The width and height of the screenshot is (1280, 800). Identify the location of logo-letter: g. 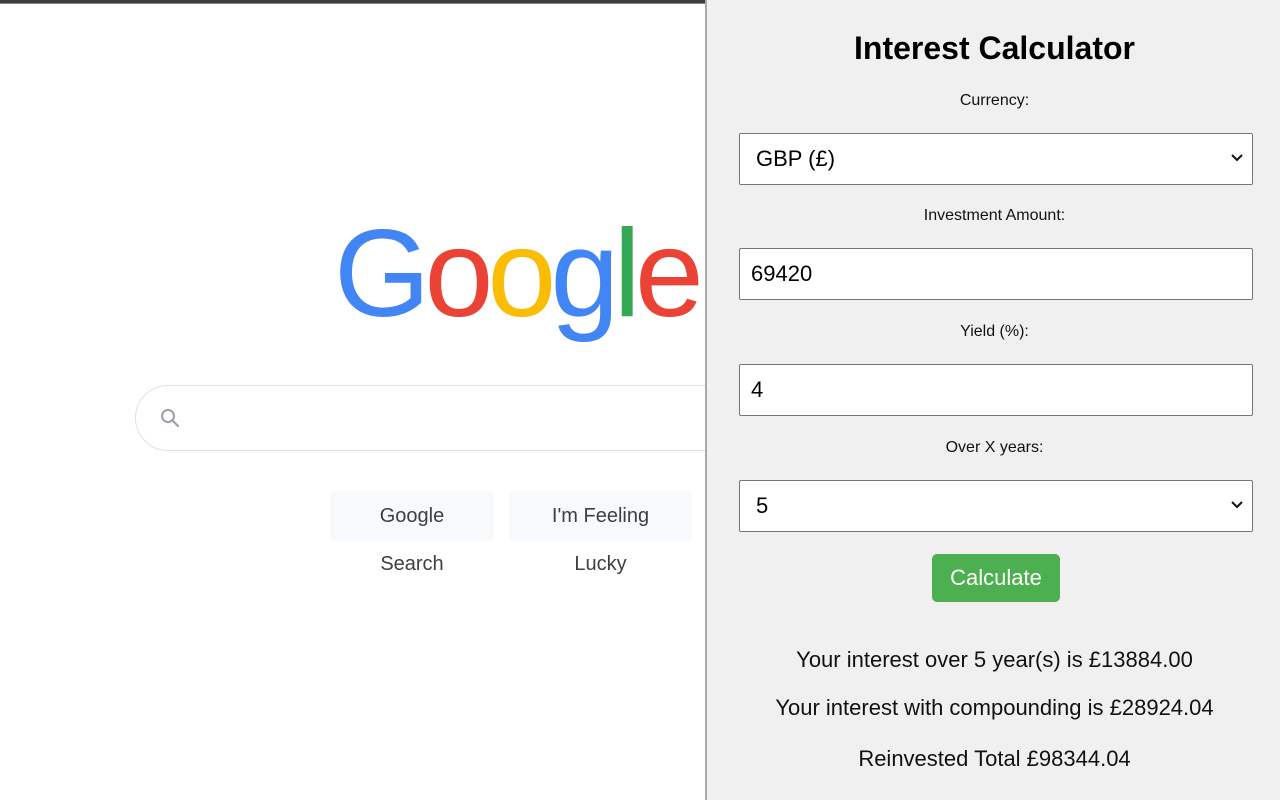
(584, 274).